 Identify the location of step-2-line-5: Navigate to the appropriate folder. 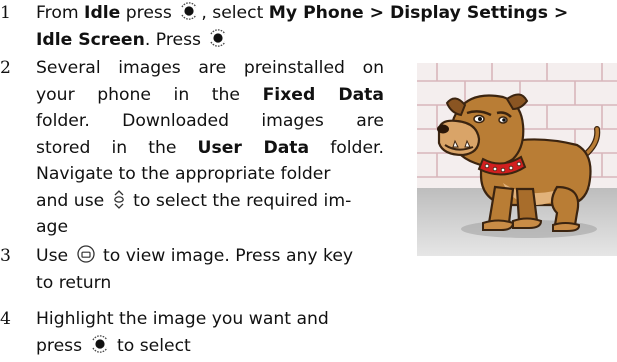
(183, 174).